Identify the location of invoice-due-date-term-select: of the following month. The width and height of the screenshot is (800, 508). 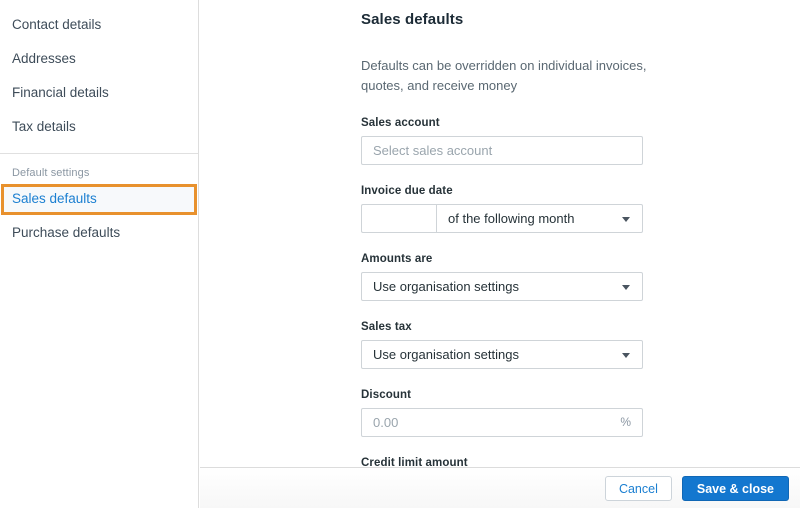
(539, 218).